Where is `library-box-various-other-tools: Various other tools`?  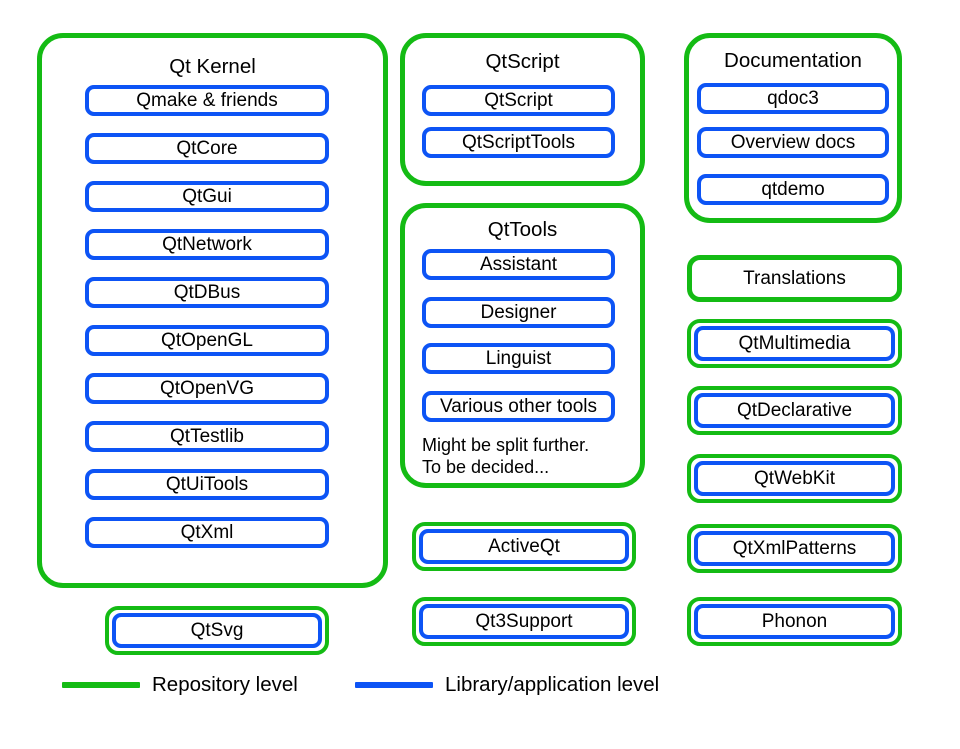
library-box-various-other-tools: Various other tools is located at coordinates (518, 406).